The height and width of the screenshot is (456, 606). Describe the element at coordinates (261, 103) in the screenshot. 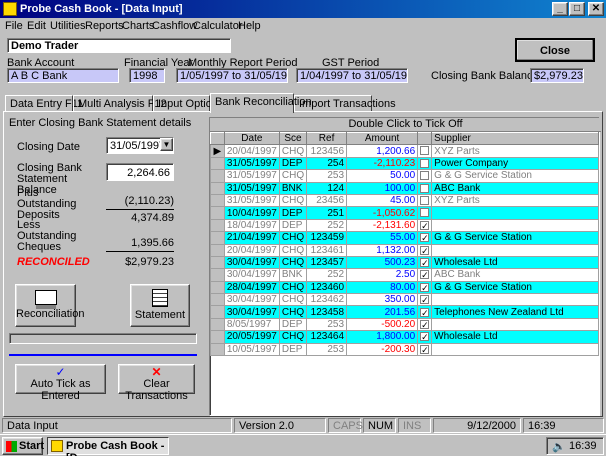

I see `tab-bank-reconciliation: Bank Reconciliation` at that location.